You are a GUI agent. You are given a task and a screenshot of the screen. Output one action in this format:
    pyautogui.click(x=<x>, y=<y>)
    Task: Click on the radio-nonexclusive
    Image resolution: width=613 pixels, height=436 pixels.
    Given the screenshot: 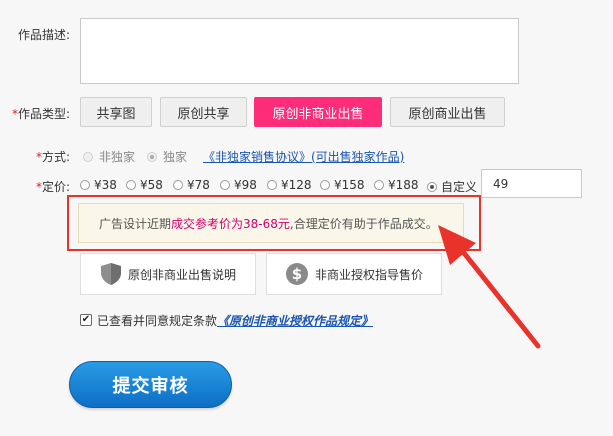 What is the action you would take?
    pyautogui.click(x=88, y=156)
    